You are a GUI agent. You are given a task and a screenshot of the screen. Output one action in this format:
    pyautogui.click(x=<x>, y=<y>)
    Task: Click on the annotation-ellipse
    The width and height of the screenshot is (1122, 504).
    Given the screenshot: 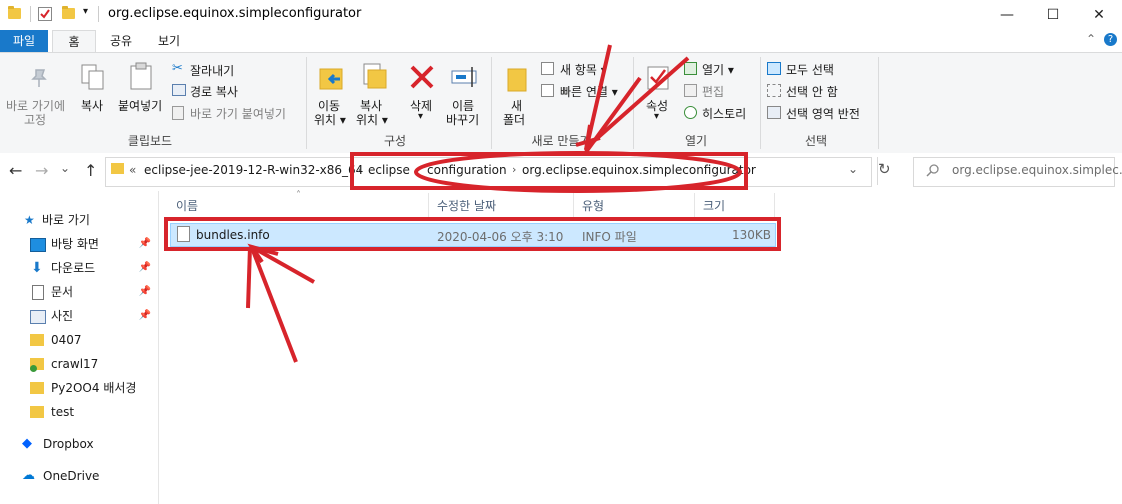 What is the action you would take?
    pyautogui.click(x=578, y=172)
    